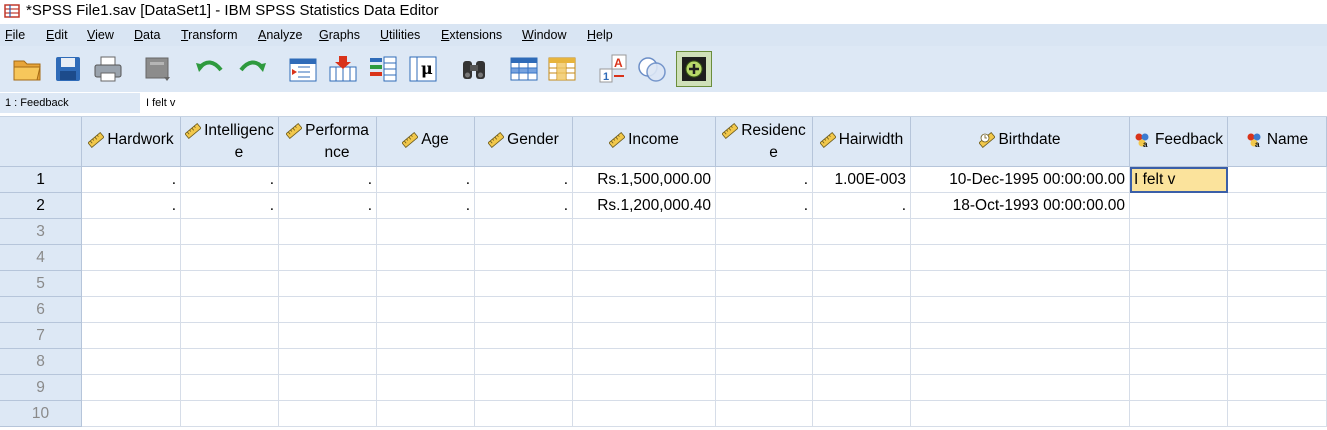 Image resolution: width=1327 pixels, height=430 pixels. What do you see at coordinates (209, 35) in the screenshot?
I see `menu-transform: Transform` at bounding box center [209, 35].